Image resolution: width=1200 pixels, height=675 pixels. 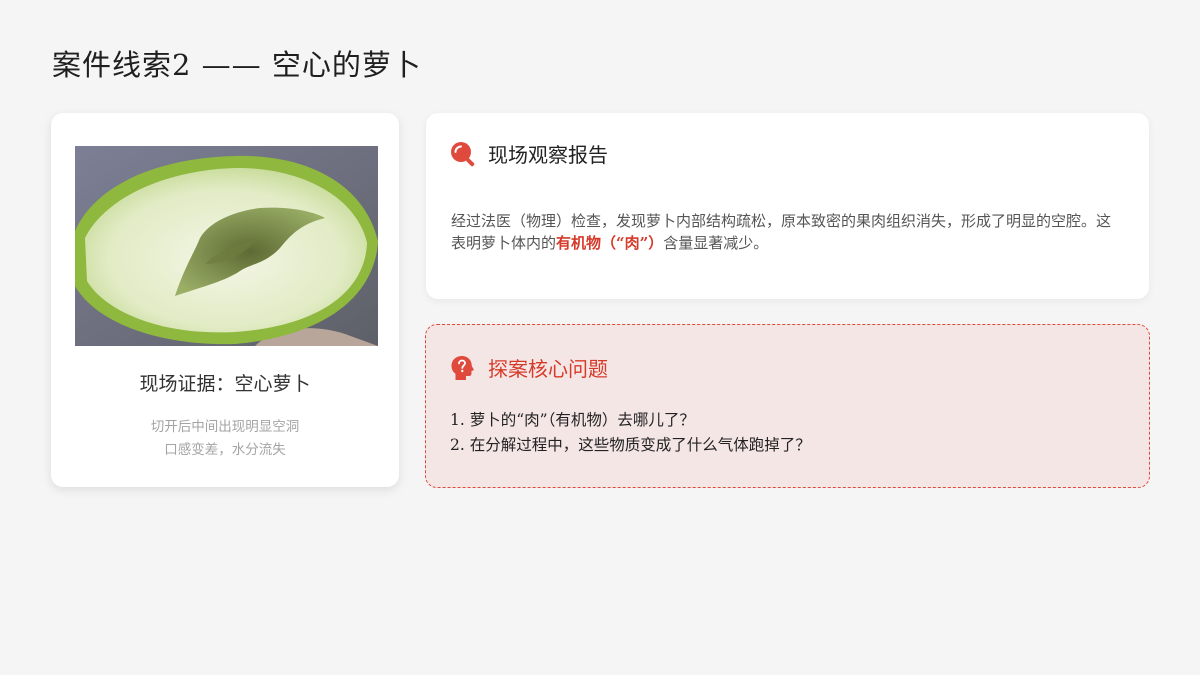 I want to click on magnifier-icon, so click(x=463, y=154).